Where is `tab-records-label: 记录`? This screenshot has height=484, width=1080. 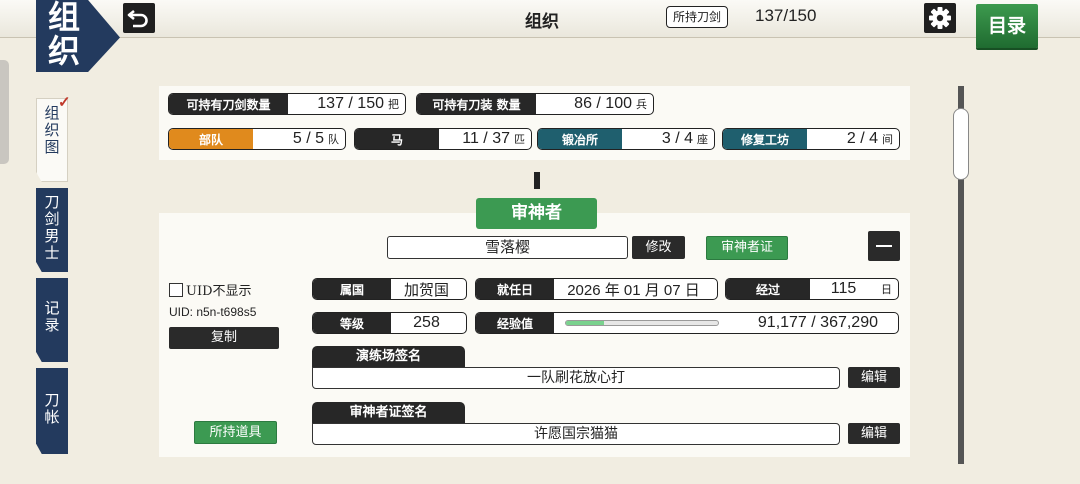 tab-records-label: 记录 is located at coordinates (52, 316).